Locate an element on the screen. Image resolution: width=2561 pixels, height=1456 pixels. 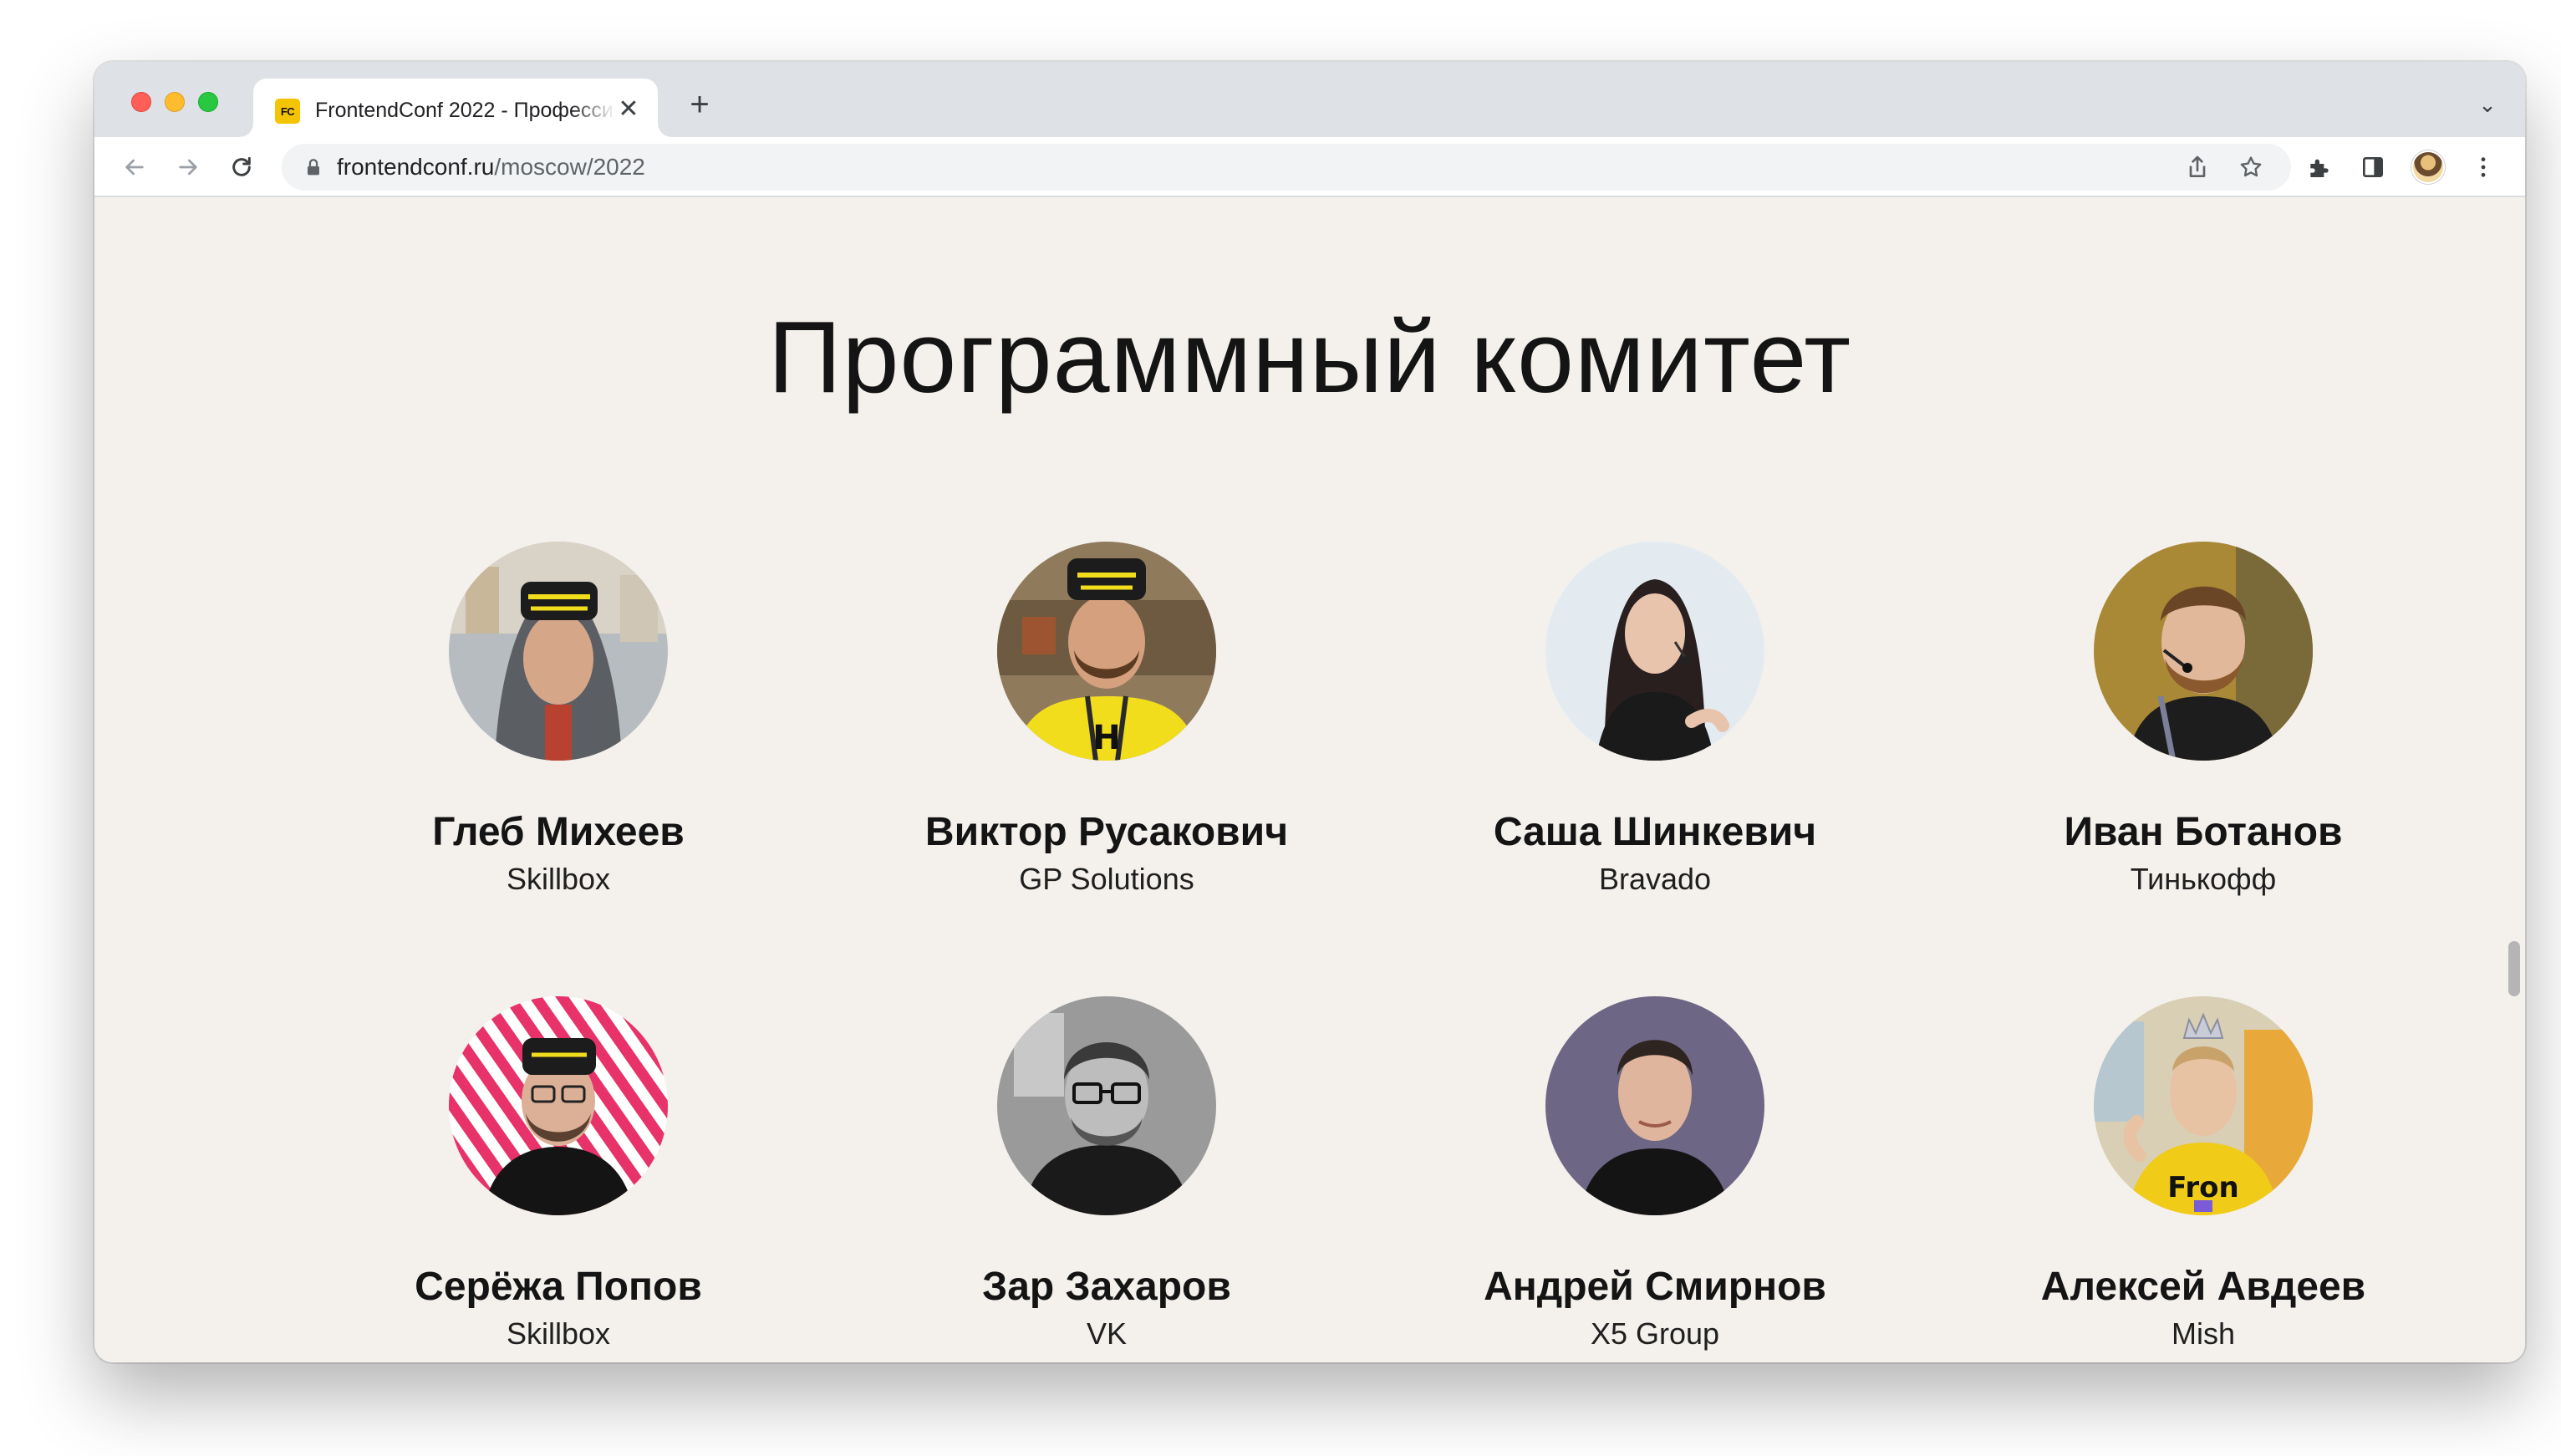
member-name: Глеб Михеев is located at coordinates (558, 832).